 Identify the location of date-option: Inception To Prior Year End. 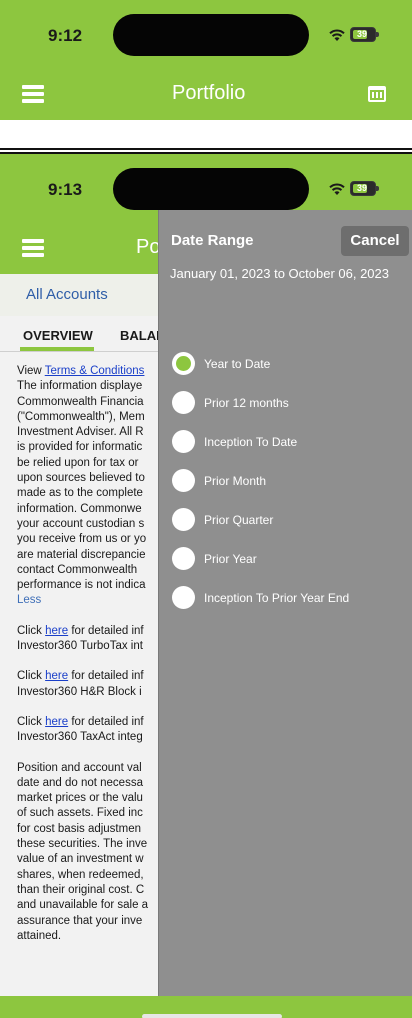
(290, 598).